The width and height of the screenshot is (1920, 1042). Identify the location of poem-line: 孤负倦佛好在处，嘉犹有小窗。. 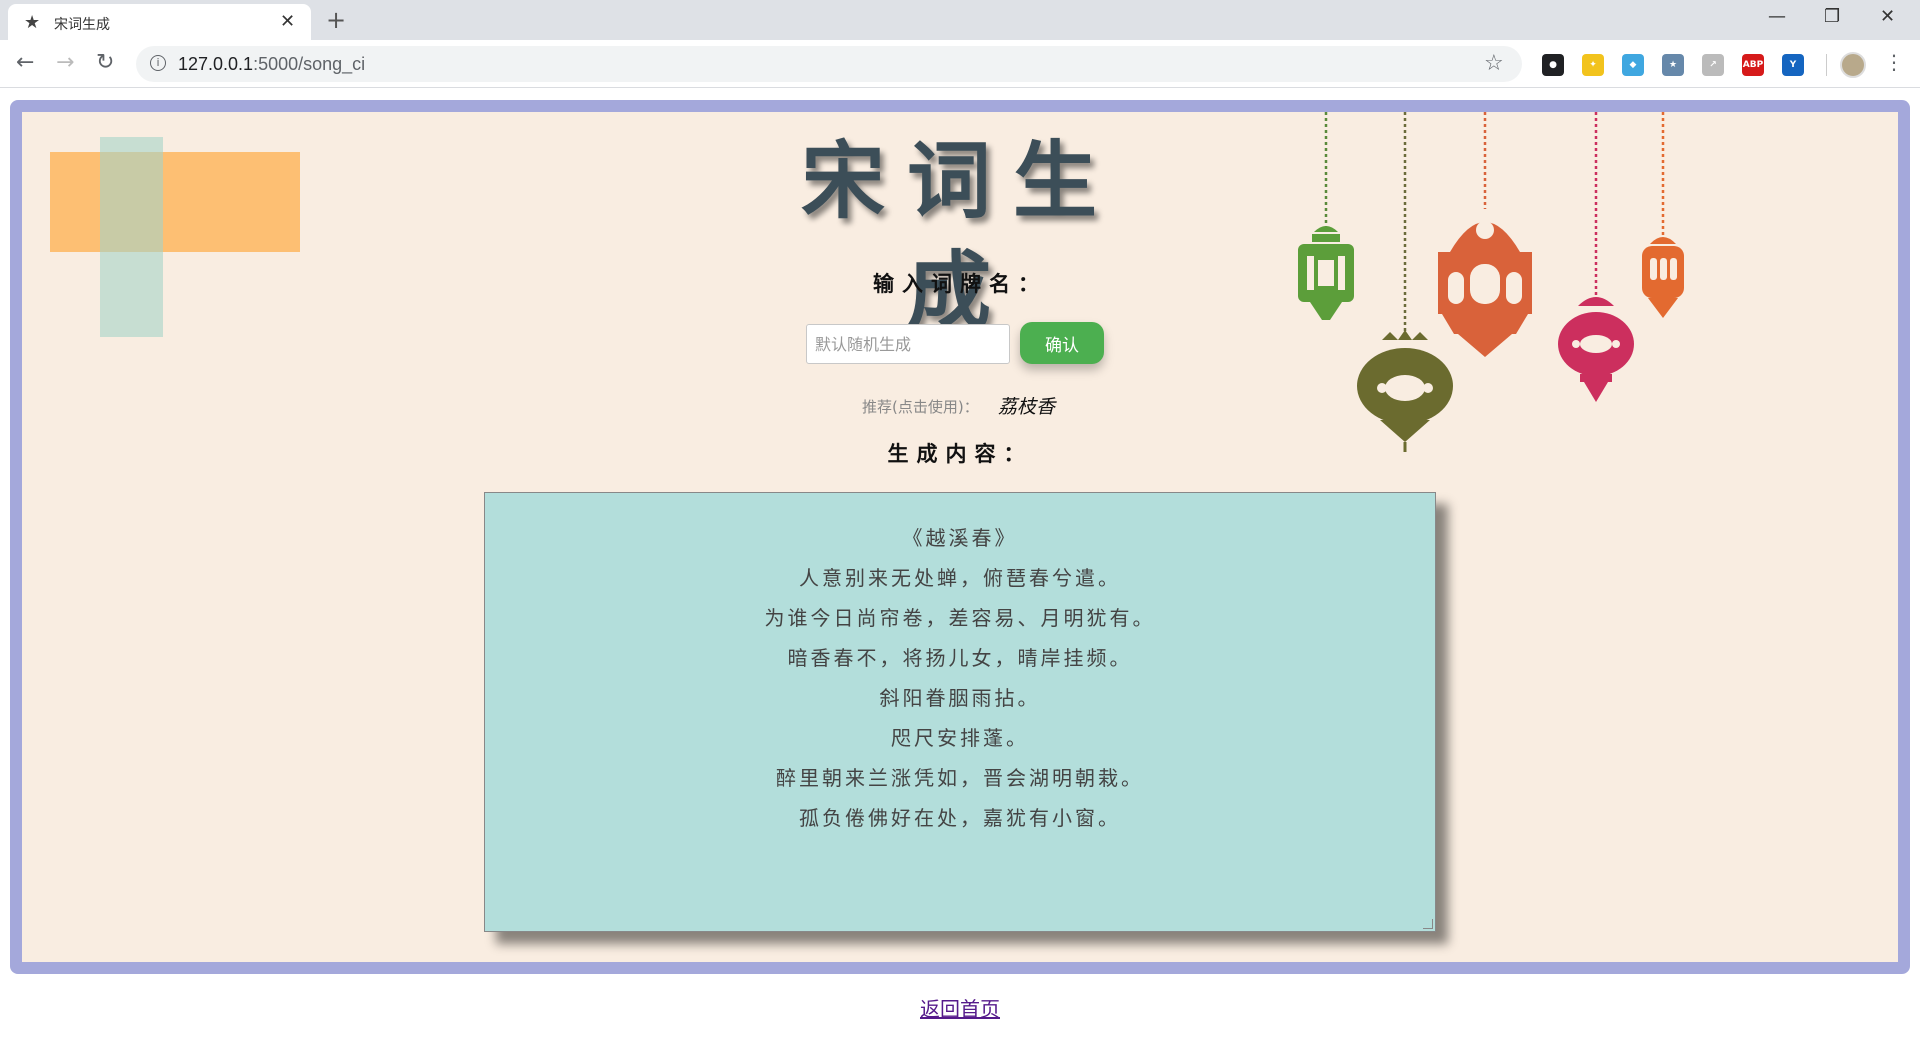
(960, 818).